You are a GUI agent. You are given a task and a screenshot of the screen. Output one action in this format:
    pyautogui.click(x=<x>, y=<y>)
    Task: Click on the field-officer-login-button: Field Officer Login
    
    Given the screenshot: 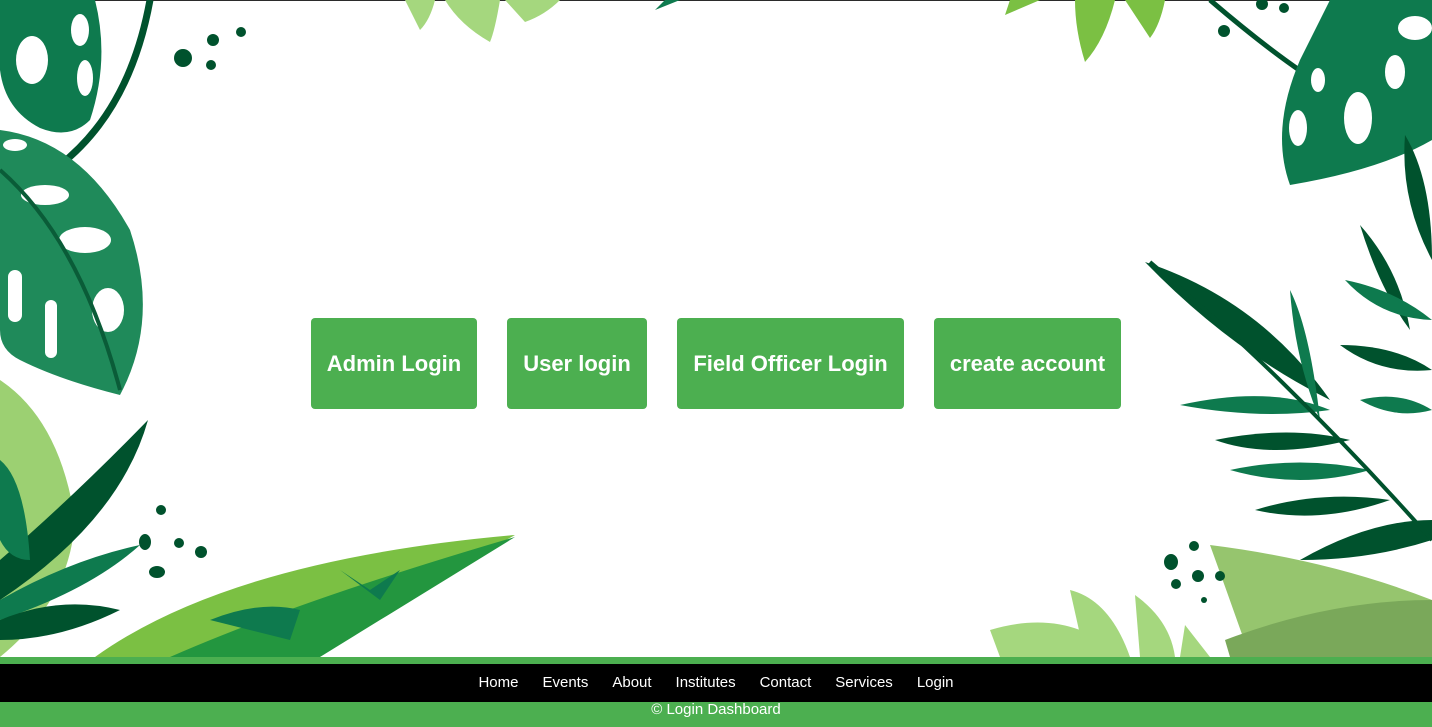 What is the action you would take?
    pyautogui.click(x=790, y=363)
    